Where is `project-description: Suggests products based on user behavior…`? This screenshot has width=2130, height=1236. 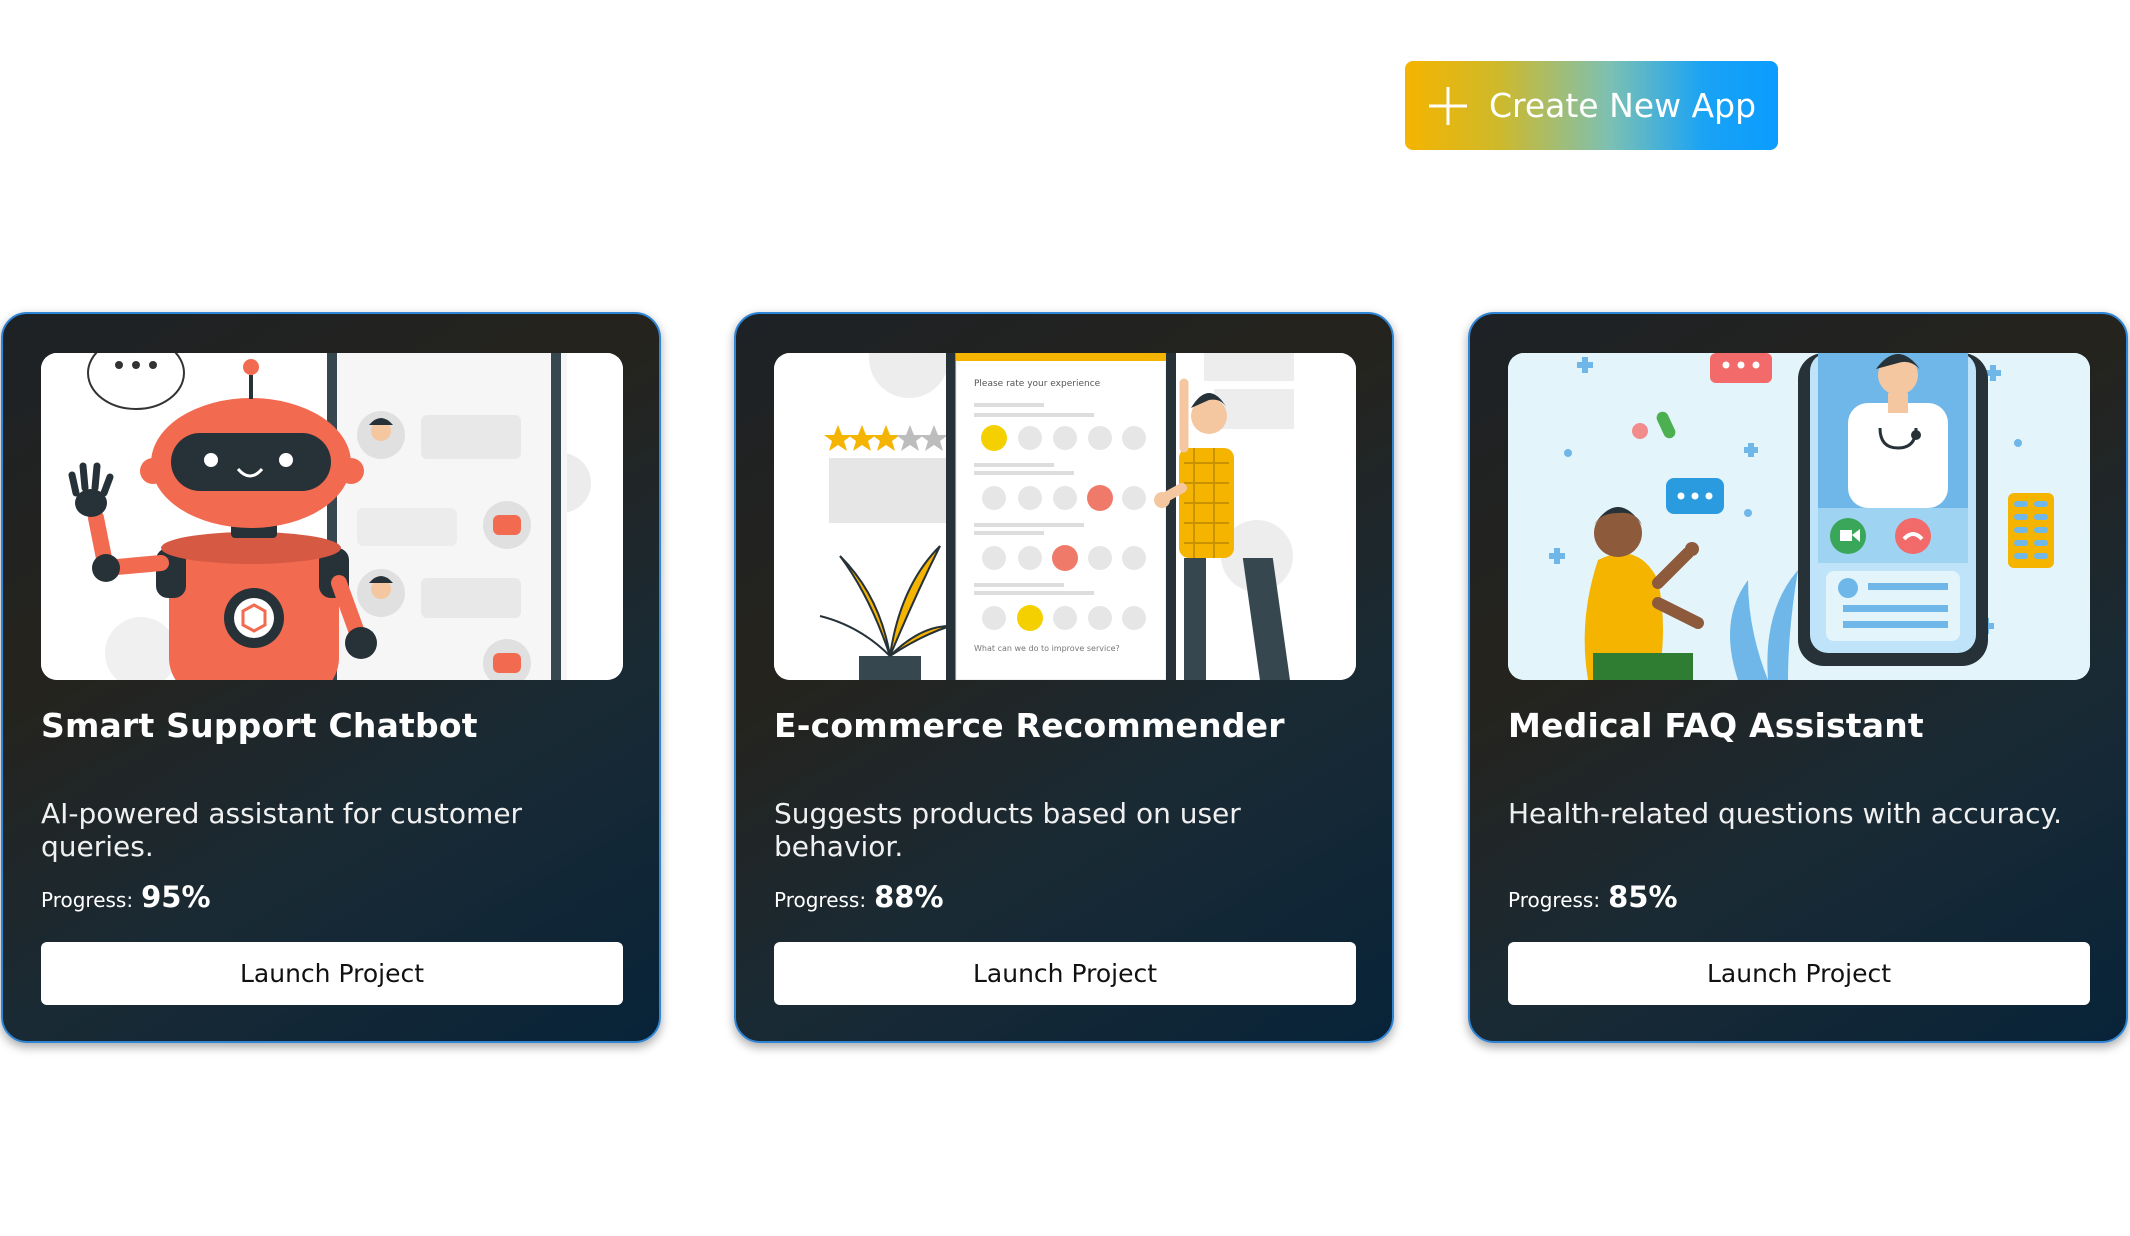 project-description: Suggests products based on user behavior… is located at coordinates (1007, 830).